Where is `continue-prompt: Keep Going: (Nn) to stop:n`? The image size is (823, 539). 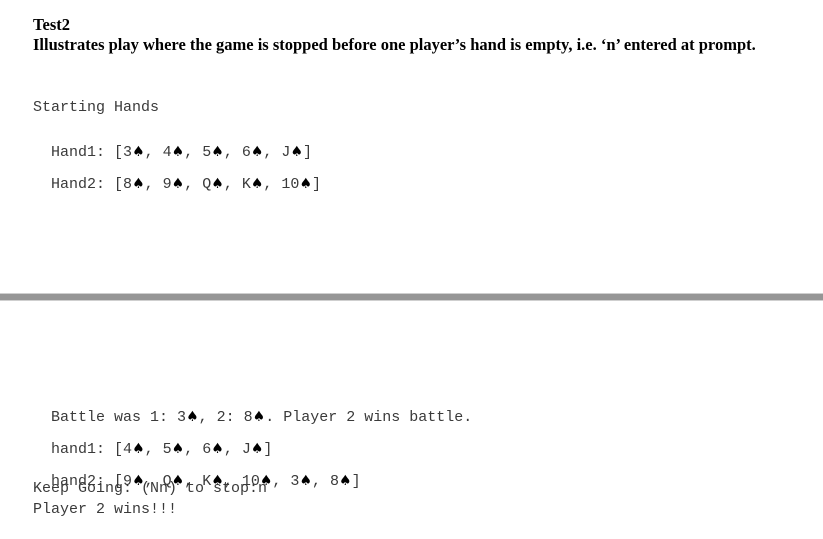
continue-prompt: Keep Going: (Nn) to stop:n is located at coordinates (150, 488).